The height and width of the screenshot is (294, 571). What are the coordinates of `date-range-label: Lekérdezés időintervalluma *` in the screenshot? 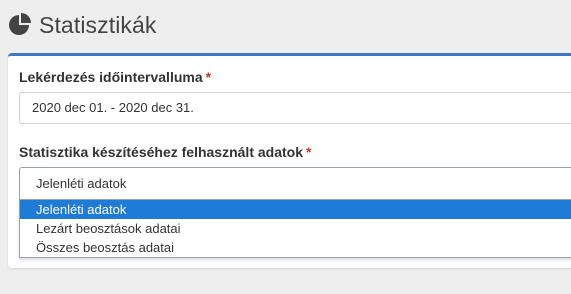 It's located at (115, 77).